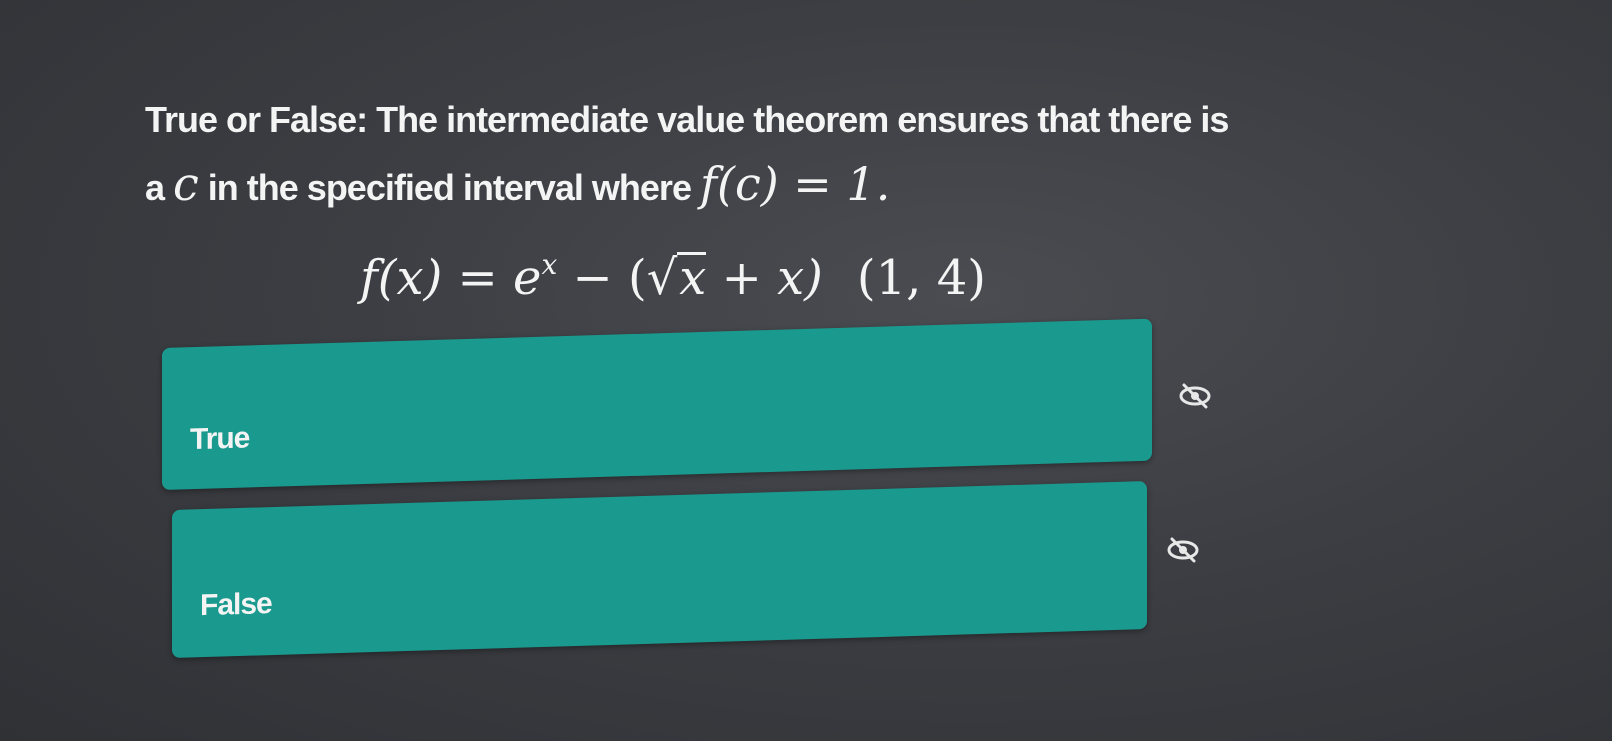 The image size is (1612, 741). What do you see at coordinates (795, 184) in the screenshot?
I see `question-condition: f(c) = 1.` at bounding box center [795, 184].